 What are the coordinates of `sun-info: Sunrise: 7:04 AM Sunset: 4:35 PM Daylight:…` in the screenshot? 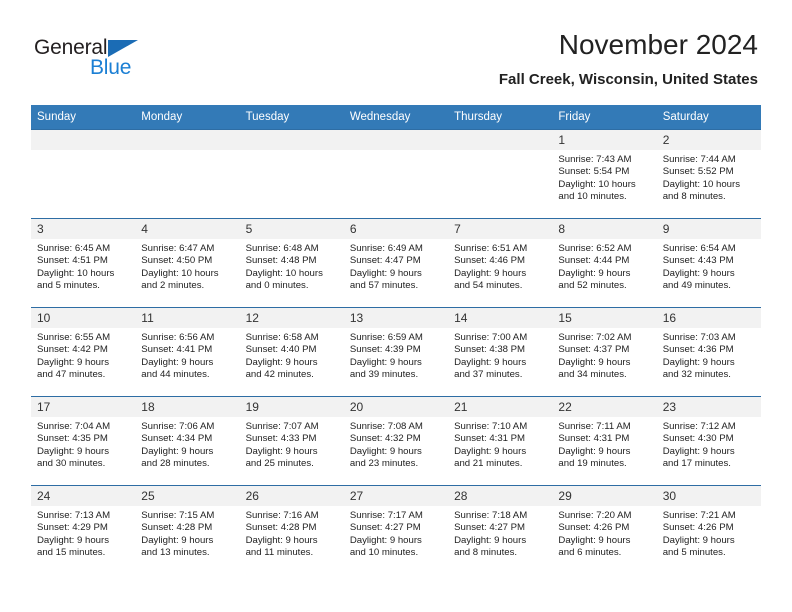 It's located at (83, 444).